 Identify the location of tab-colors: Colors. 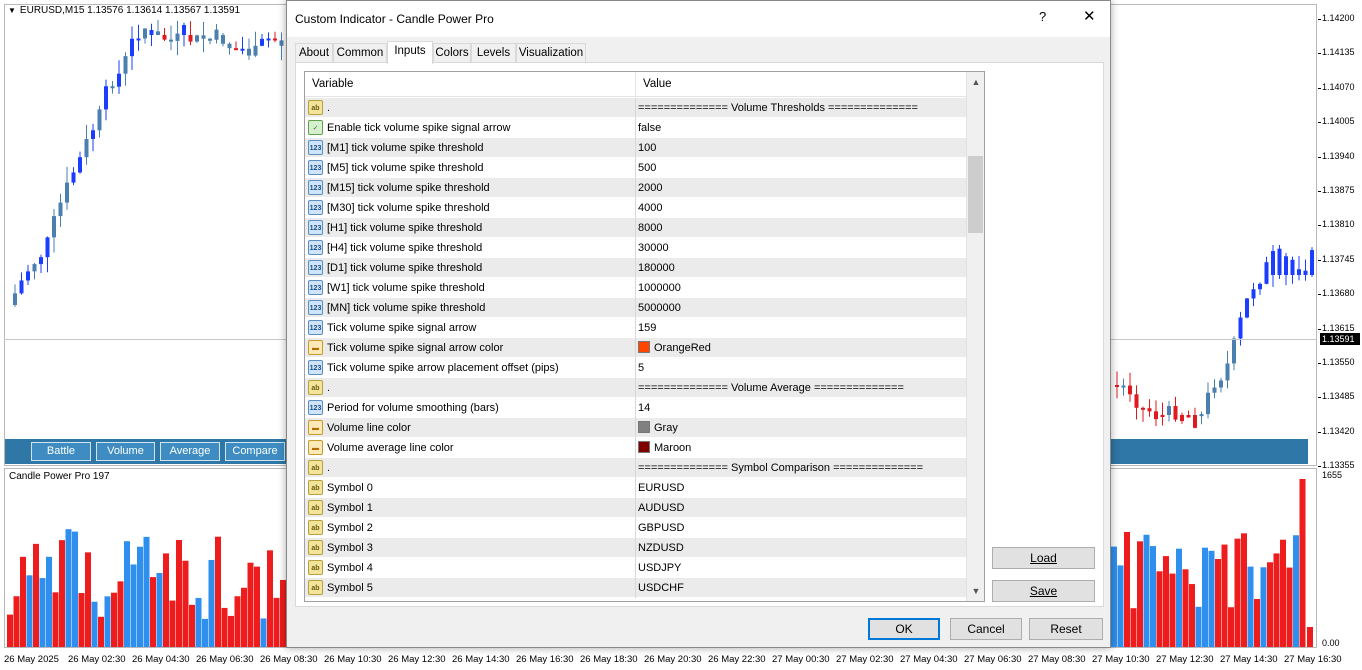
(452, 53).